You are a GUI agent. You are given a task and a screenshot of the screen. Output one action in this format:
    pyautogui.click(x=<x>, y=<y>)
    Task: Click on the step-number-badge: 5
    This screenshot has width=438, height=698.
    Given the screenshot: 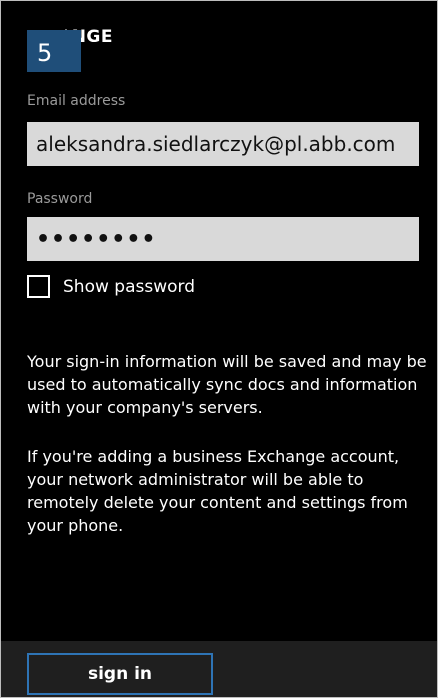 What is the action you would take?
    pyautogui.click(x=54, y=51)
    